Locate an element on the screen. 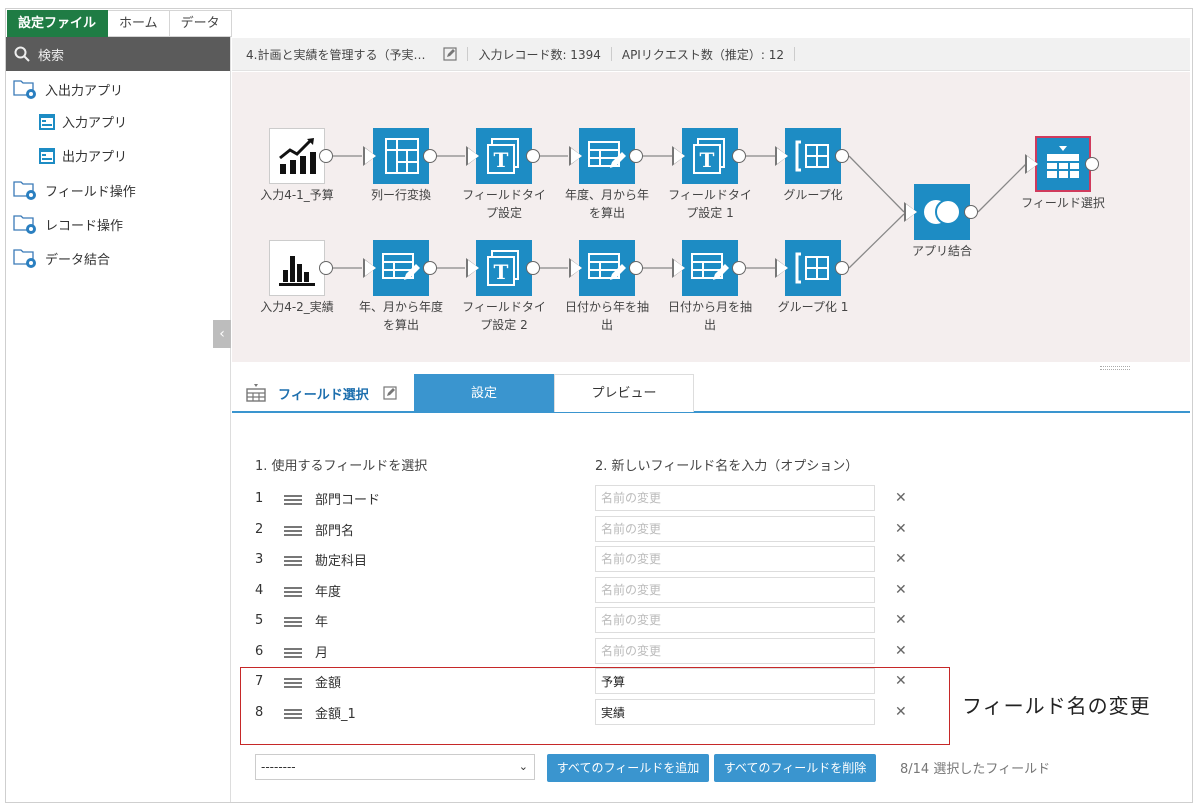 The height and width of the screenshot is (809, 1200). sidebar-item-input-app: 入力アプリ is located at coordinates (82, 121).